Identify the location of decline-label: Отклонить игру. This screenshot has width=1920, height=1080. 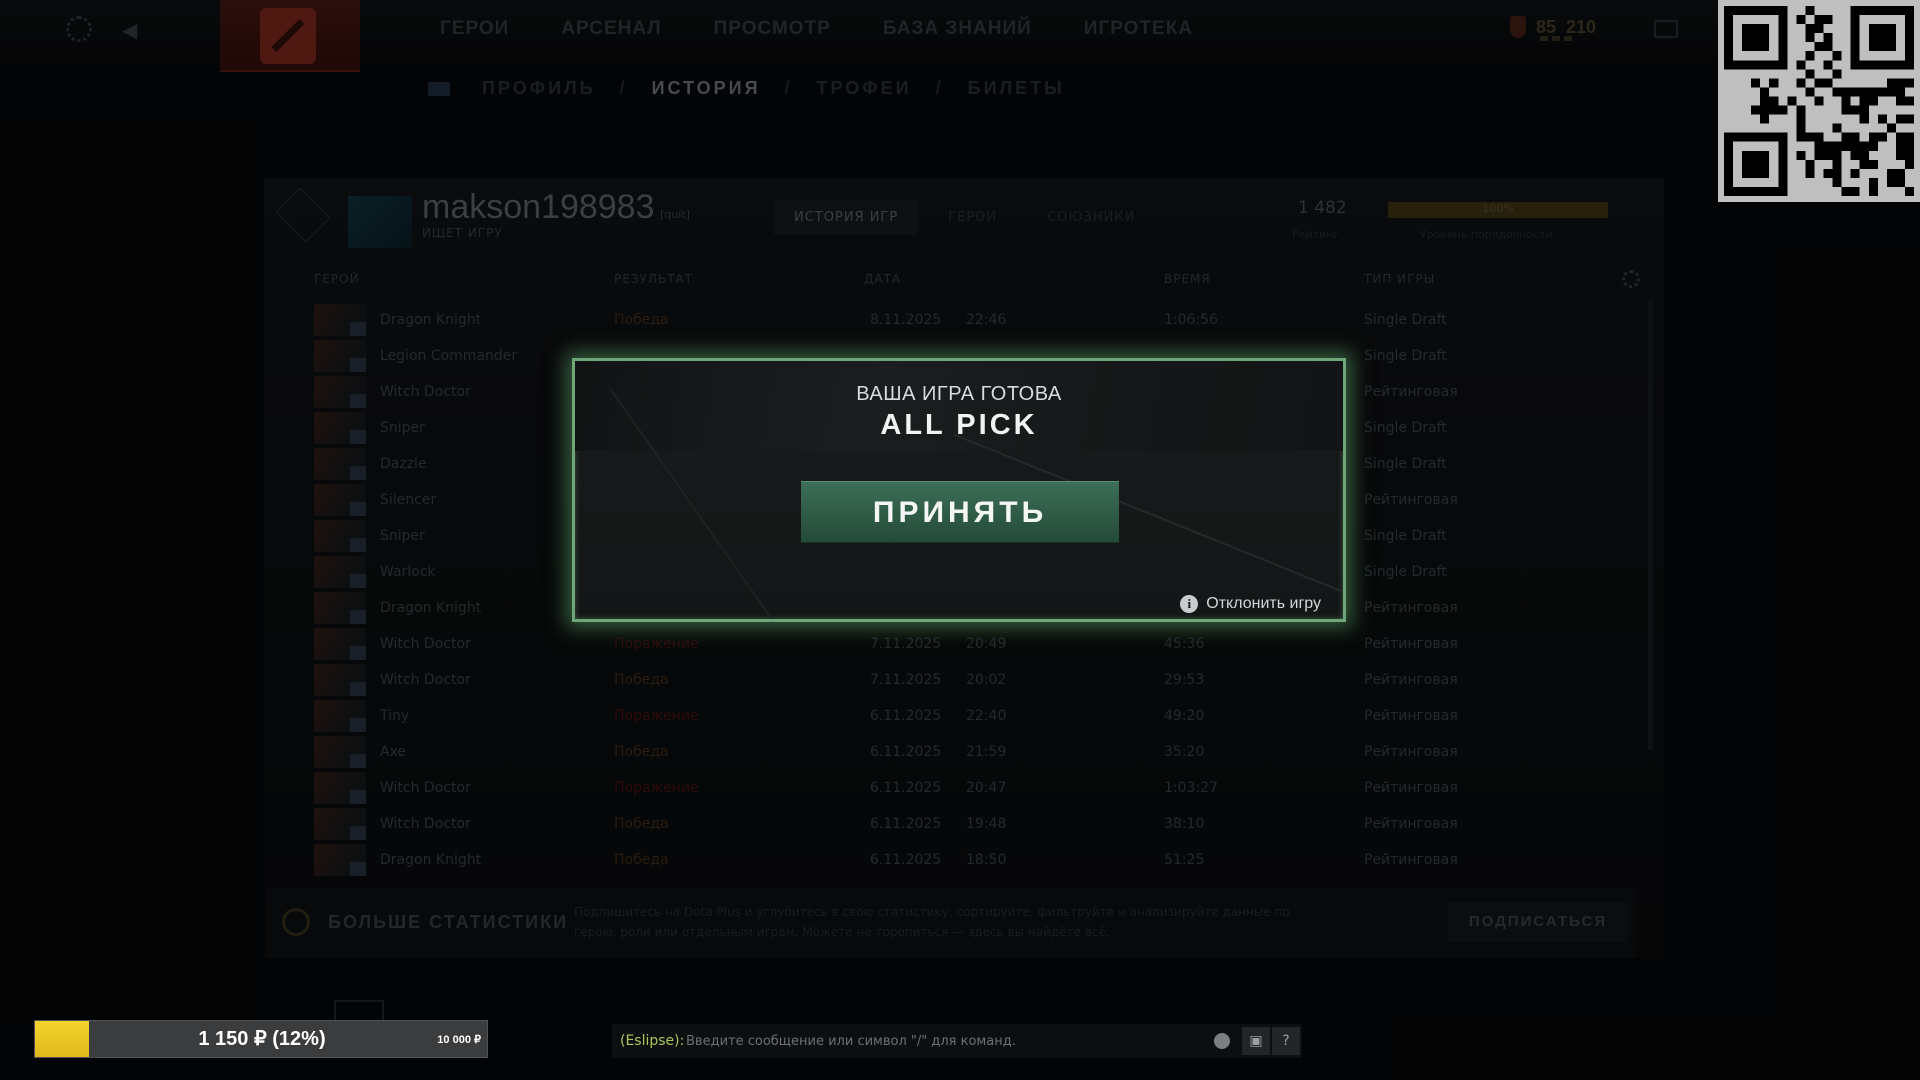
(1263, 603).